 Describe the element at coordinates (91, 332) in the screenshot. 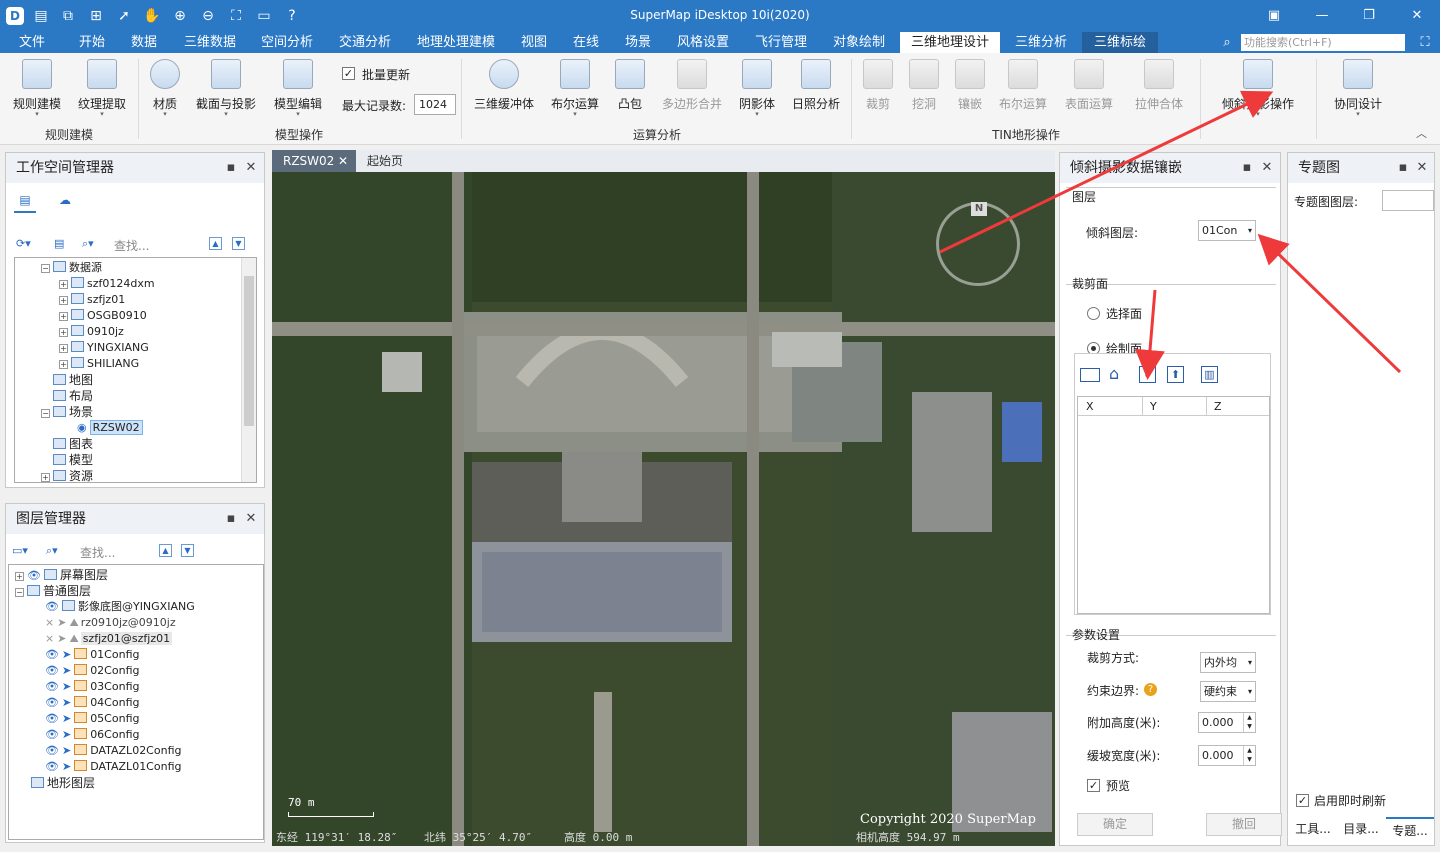

I see `tree-datasource-item: +0910jz` at that location.